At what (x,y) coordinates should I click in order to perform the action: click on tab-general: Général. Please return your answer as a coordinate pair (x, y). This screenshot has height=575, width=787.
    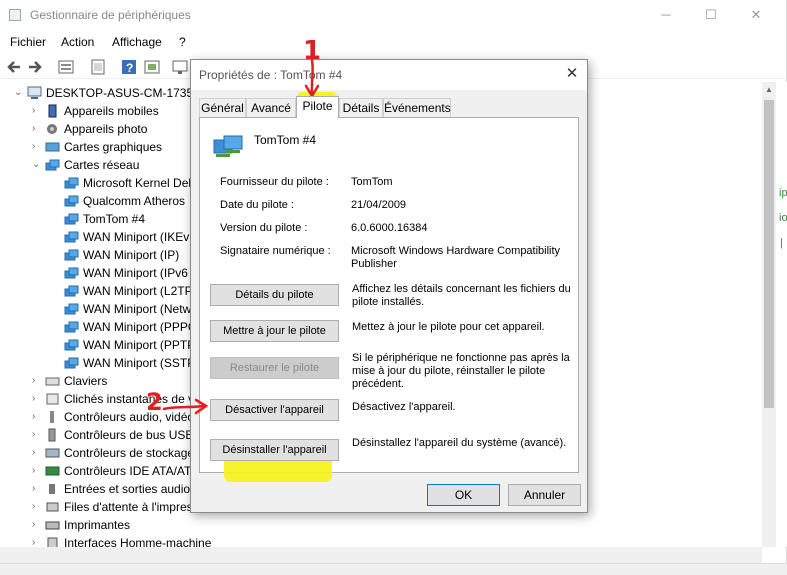
    Looking at the image, I should click on (222, 108).